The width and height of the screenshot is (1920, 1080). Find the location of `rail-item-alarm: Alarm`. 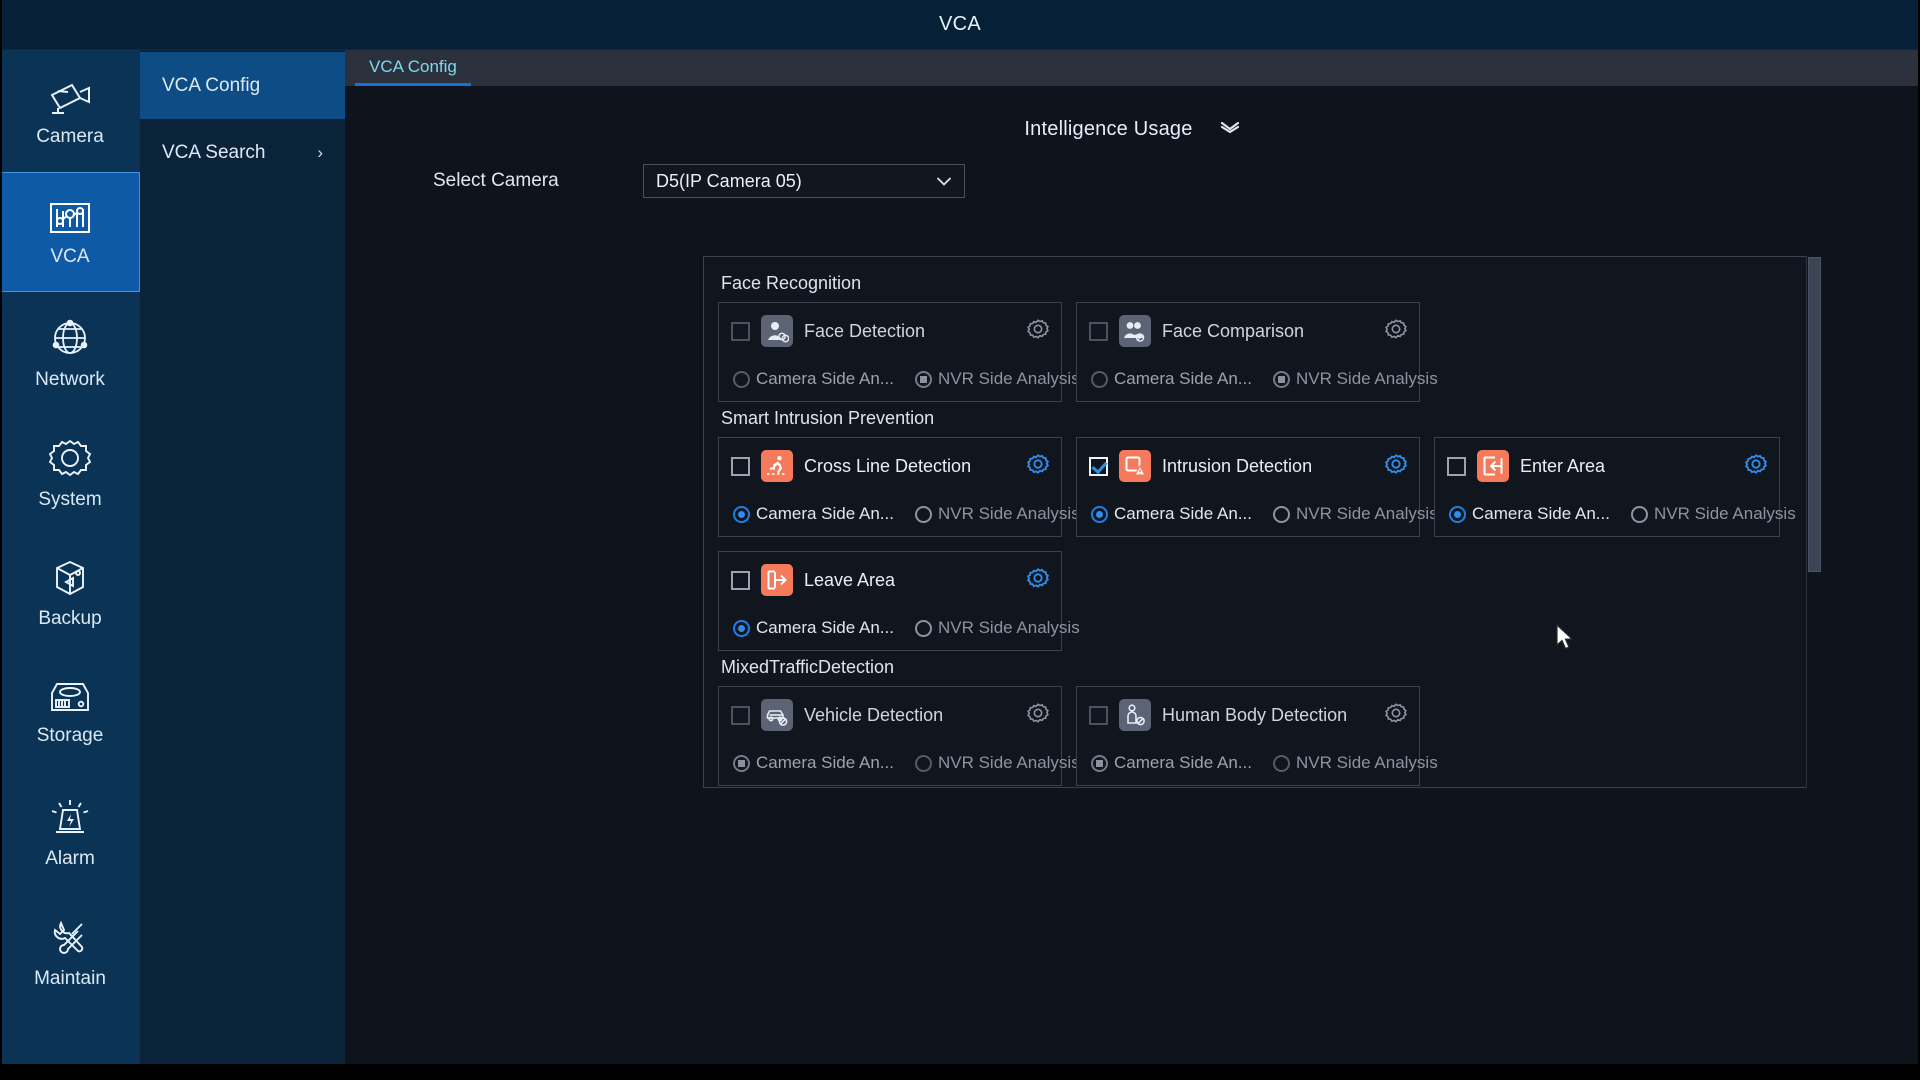

rail-item-alarm: Alarm is located at coordinates (70, 832).